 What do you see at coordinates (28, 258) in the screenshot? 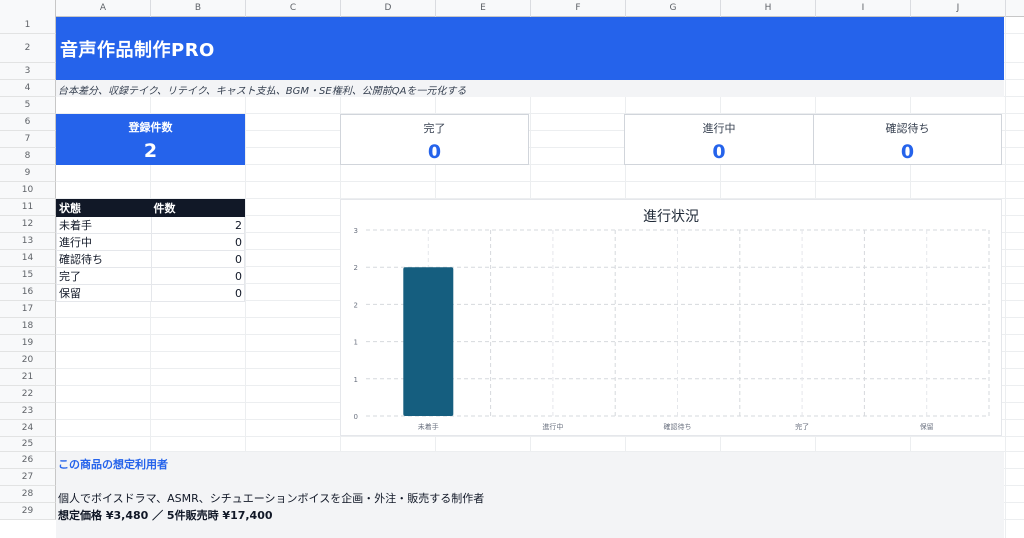
I see `row-header-14: 14` at bounding box center [28, 258].